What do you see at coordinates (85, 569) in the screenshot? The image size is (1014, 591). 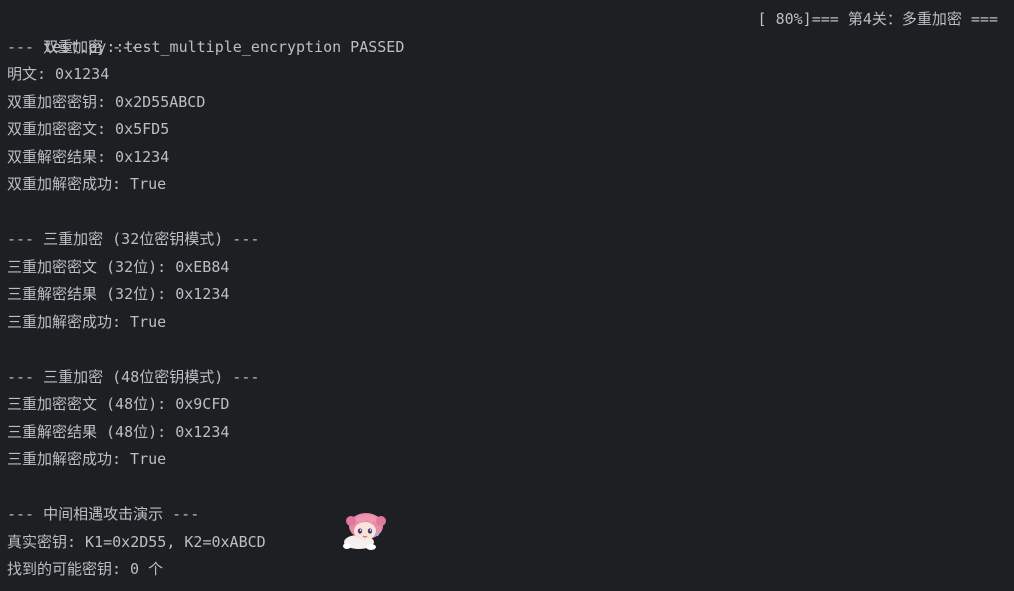 I see `output-line: 找到的可能密钥: 0 个` at bounding box center [85, 569].